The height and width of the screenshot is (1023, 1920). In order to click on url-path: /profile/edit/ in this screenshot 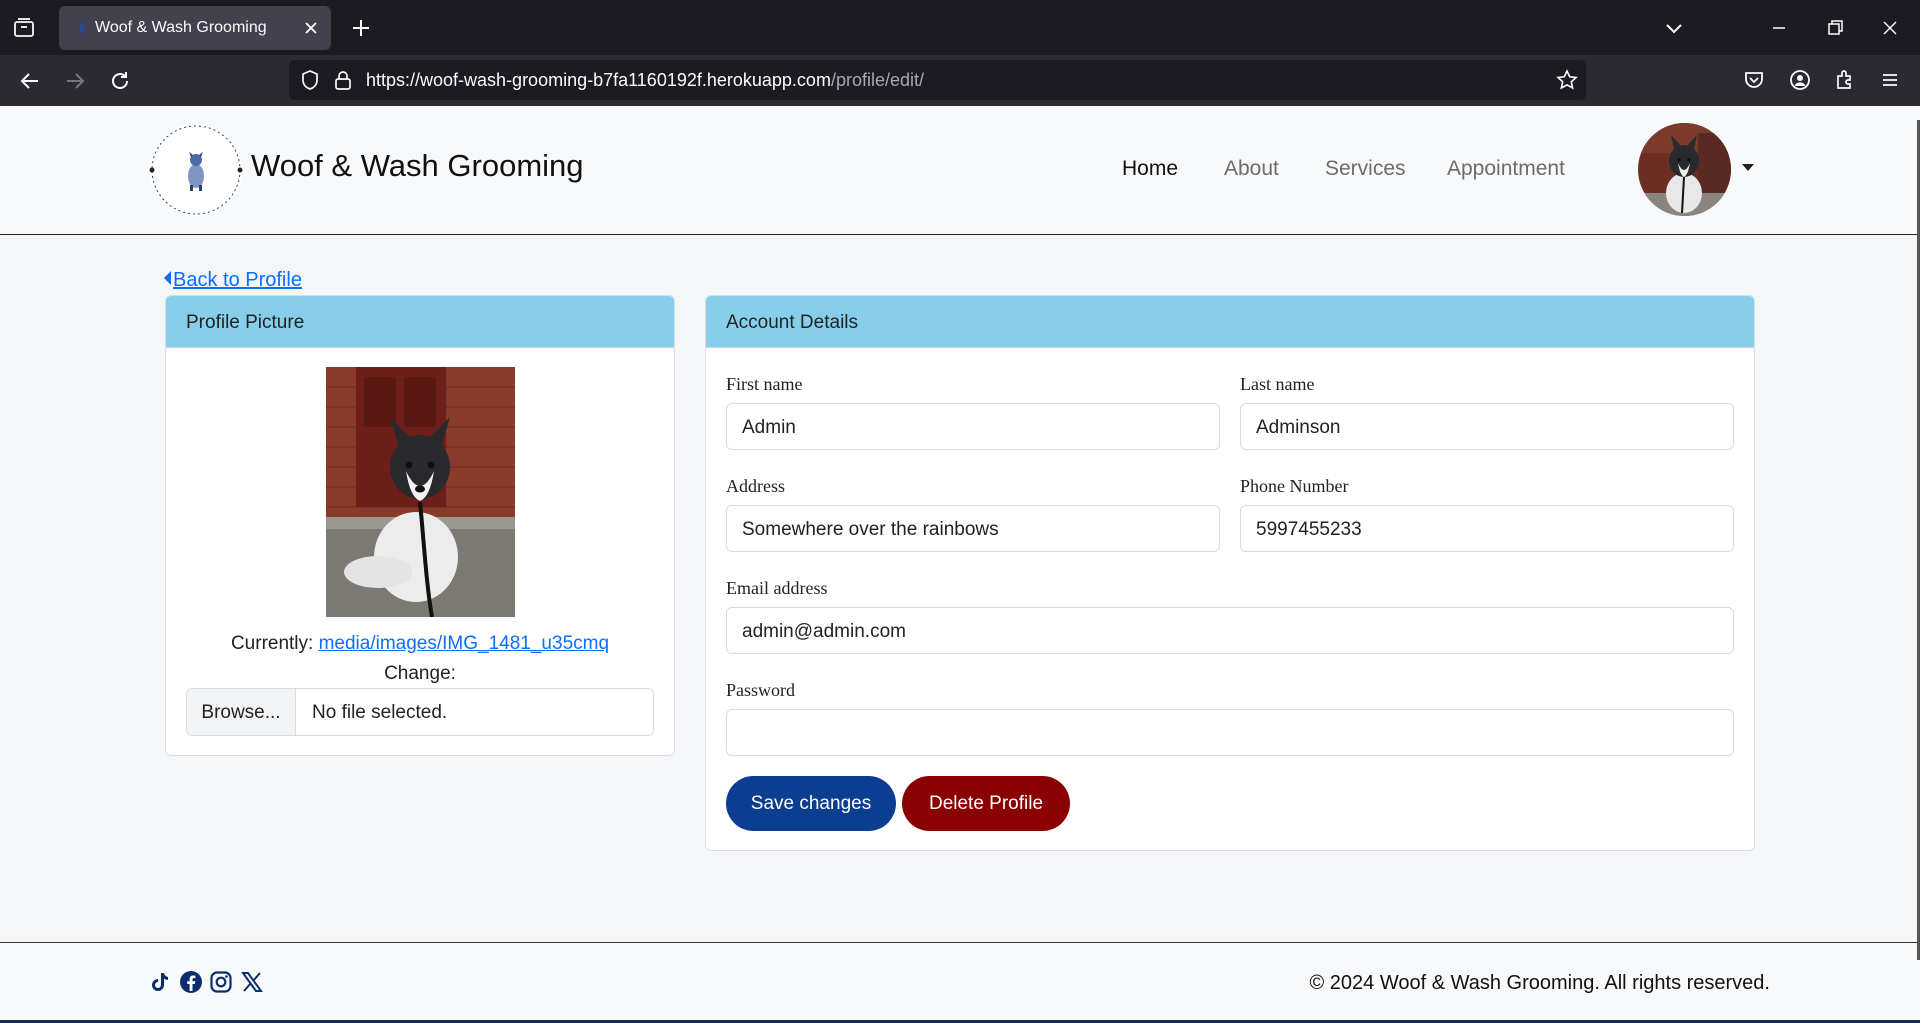, I will do `click(877, 80)`.